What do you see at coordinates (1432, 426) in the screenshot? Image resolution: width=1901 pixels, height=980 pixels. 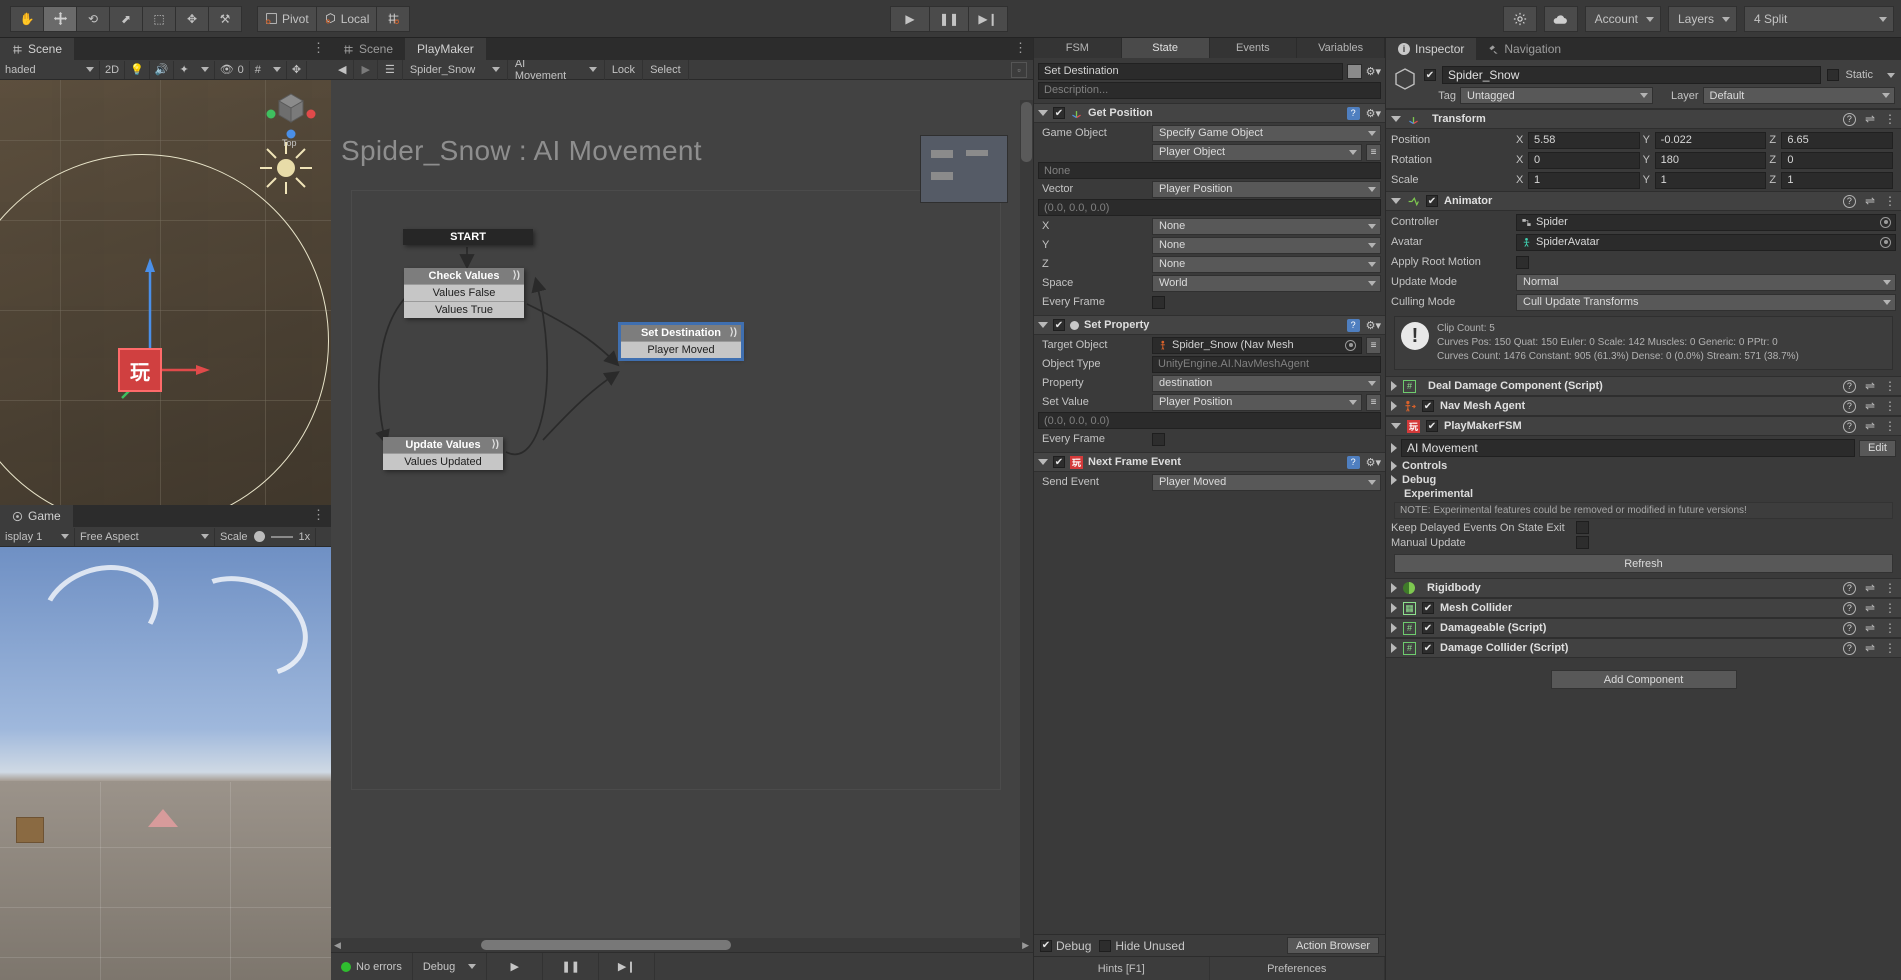 I see `playmakerfsm-enabled-checkbox: ✔` at bounding box center [1432, 426].